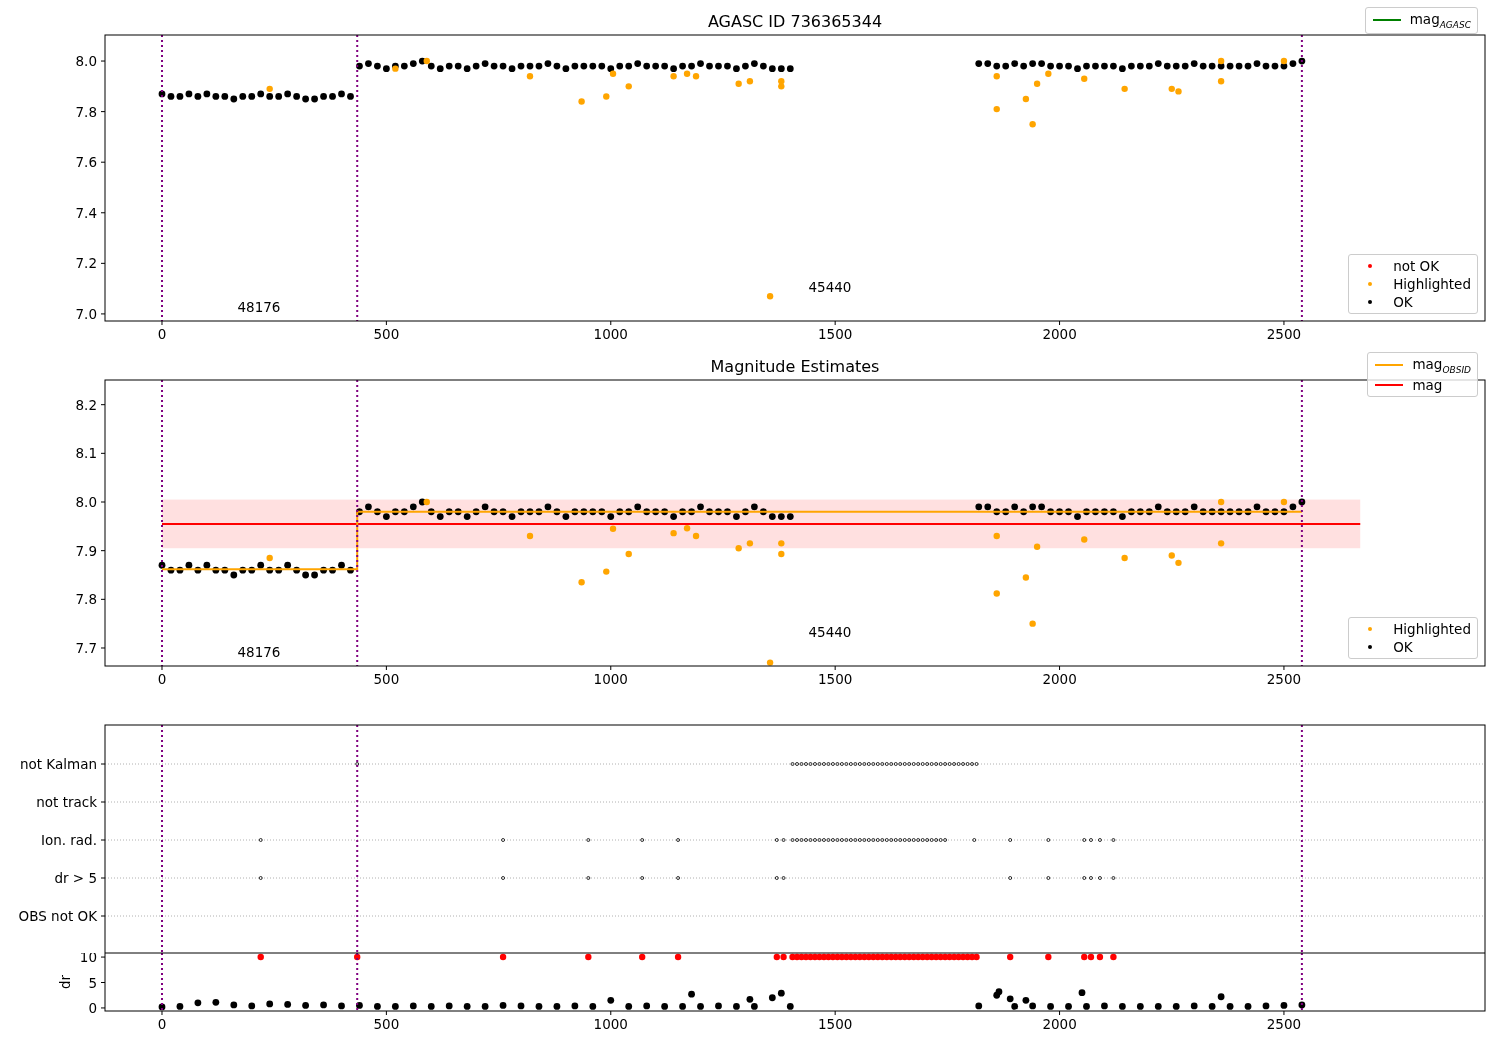 This screenshot has width=1500, height=1050. I want to click on row-label: not track, so click(66, 802).